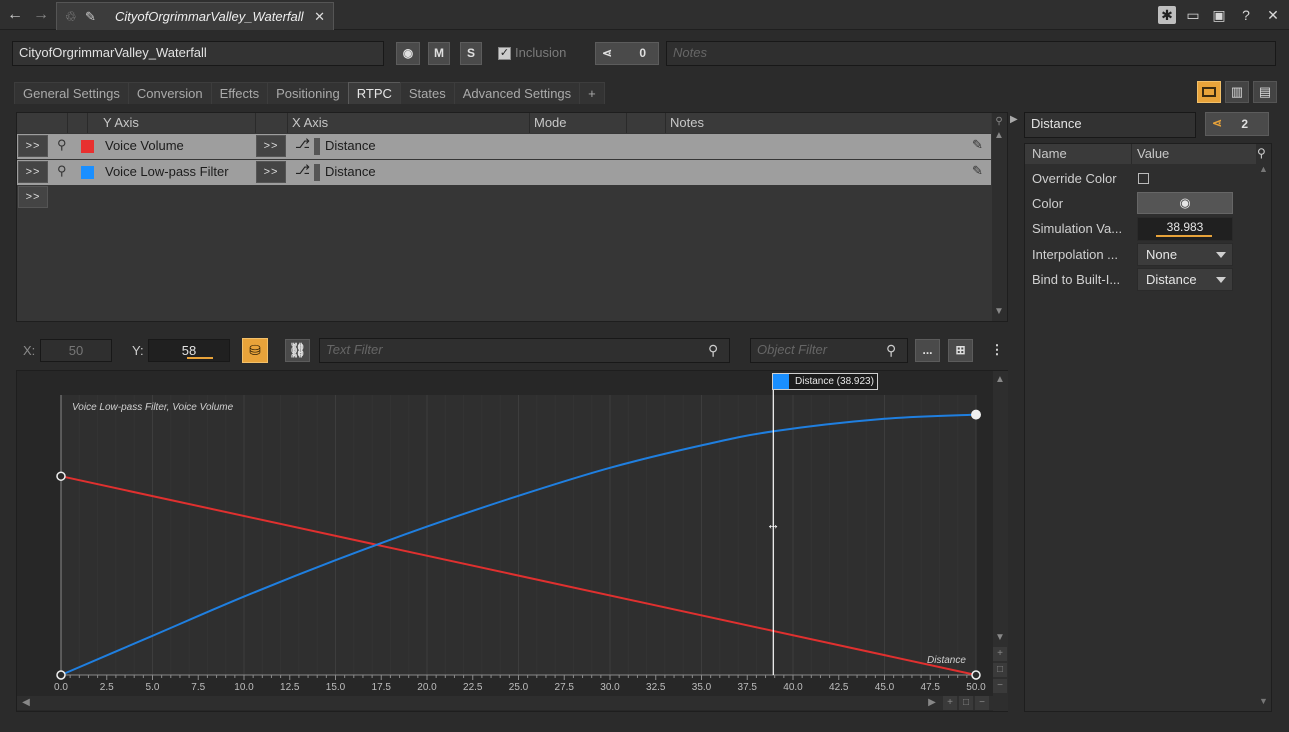  Describe the element at coordinates (350, 171) in the screenshot. I see `x-axis-cell: Distance` at that location.